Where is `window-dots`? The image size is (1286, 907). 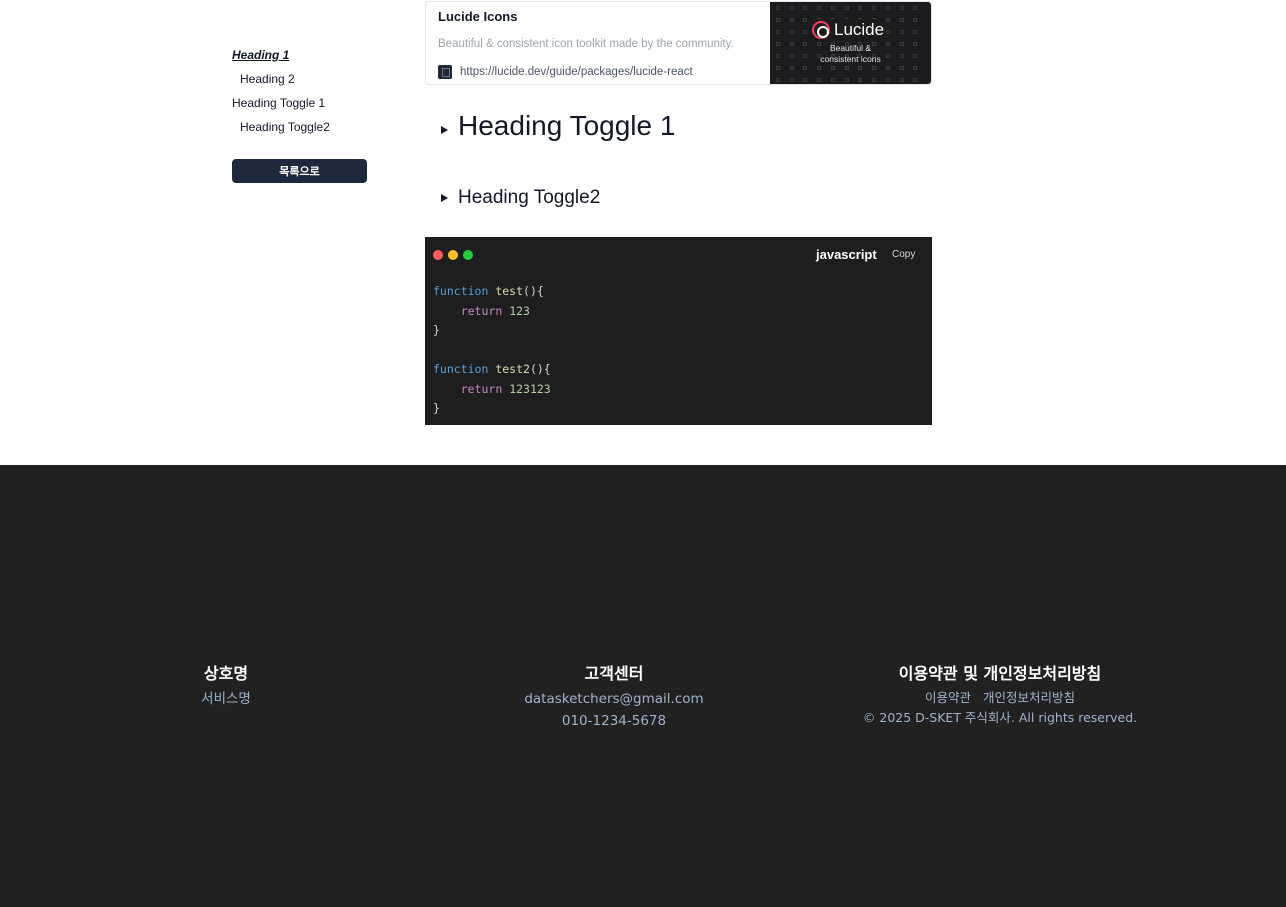
window-dots is located at coordinates (453, 255).